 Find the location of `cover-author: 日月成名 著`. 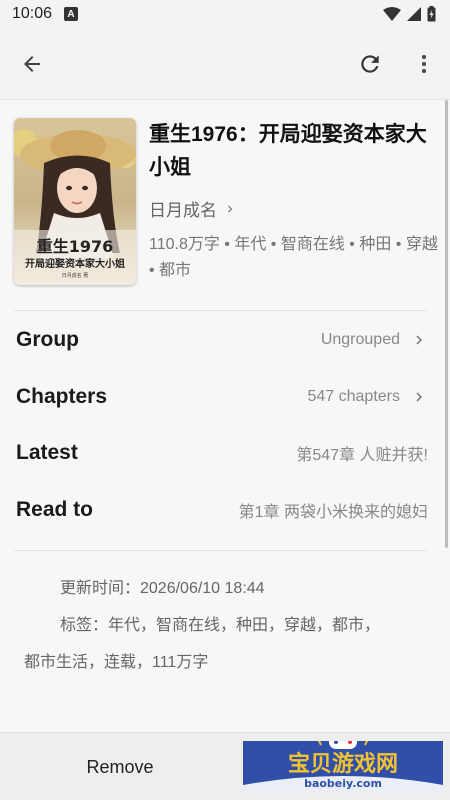

cover-author: 日月成名 著 is located at coordinates (75, 275).